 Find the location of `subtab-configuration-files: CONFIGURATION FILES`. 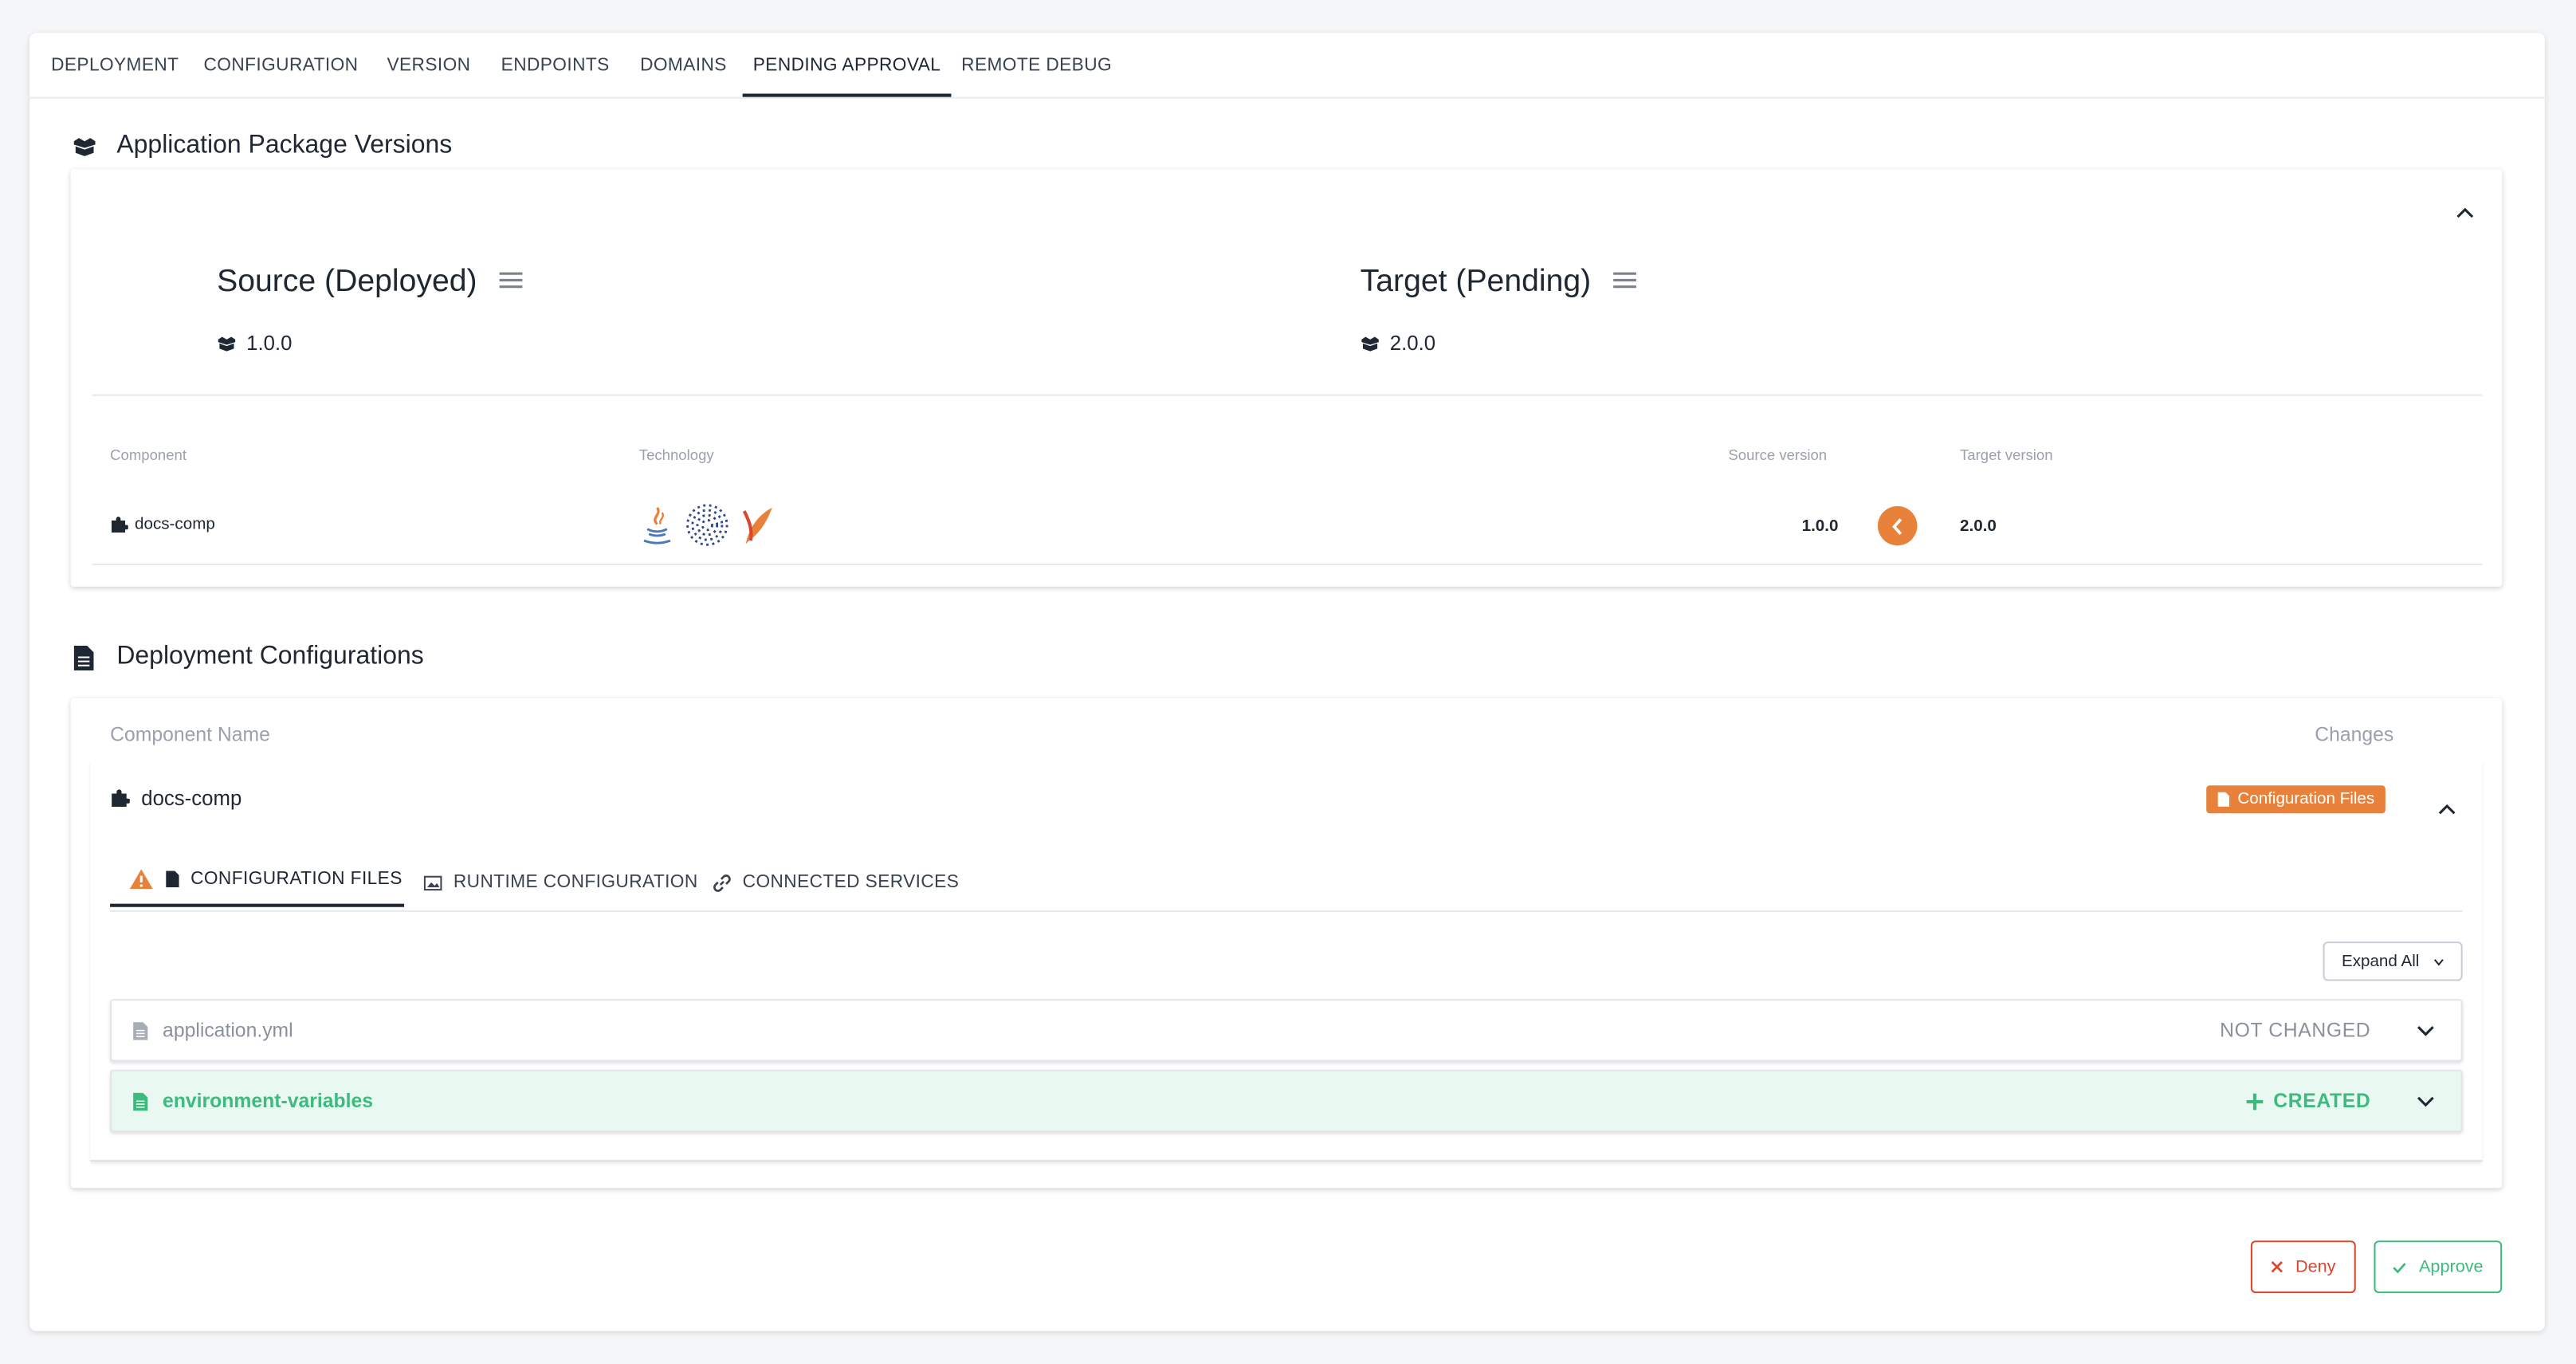

subtab-configuration-files: CONFIGURATION FILES is located at coordinates (257, 881).